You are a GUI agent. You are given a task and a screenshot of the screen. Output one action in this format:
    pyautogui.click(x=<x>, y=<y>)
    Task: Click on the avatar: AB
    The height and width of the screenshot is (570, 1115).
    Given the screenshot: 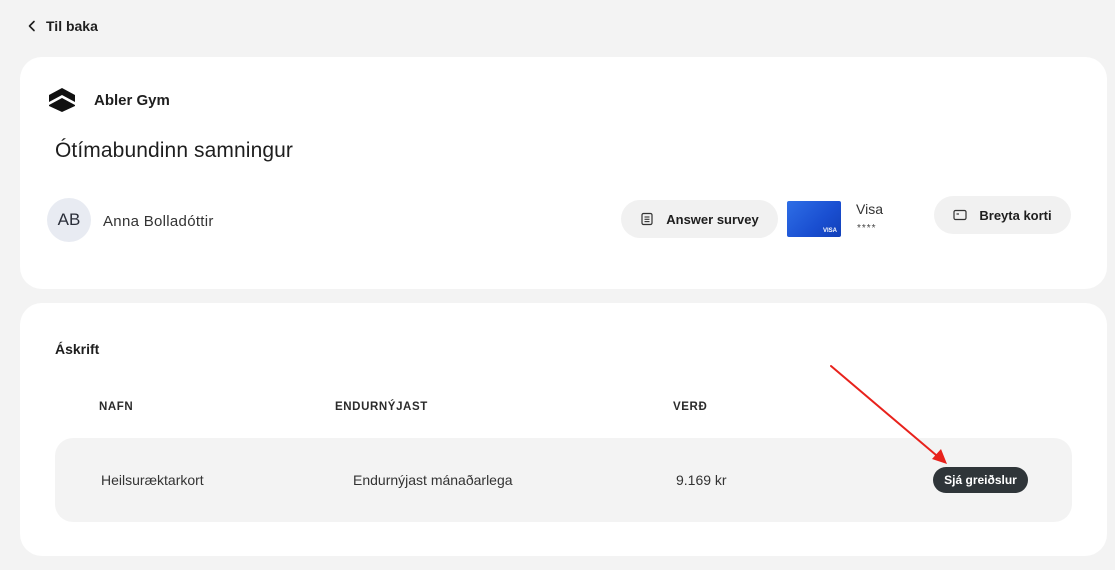 What is the action you would take?
    pyautogui.click(x=69, y=220)
    